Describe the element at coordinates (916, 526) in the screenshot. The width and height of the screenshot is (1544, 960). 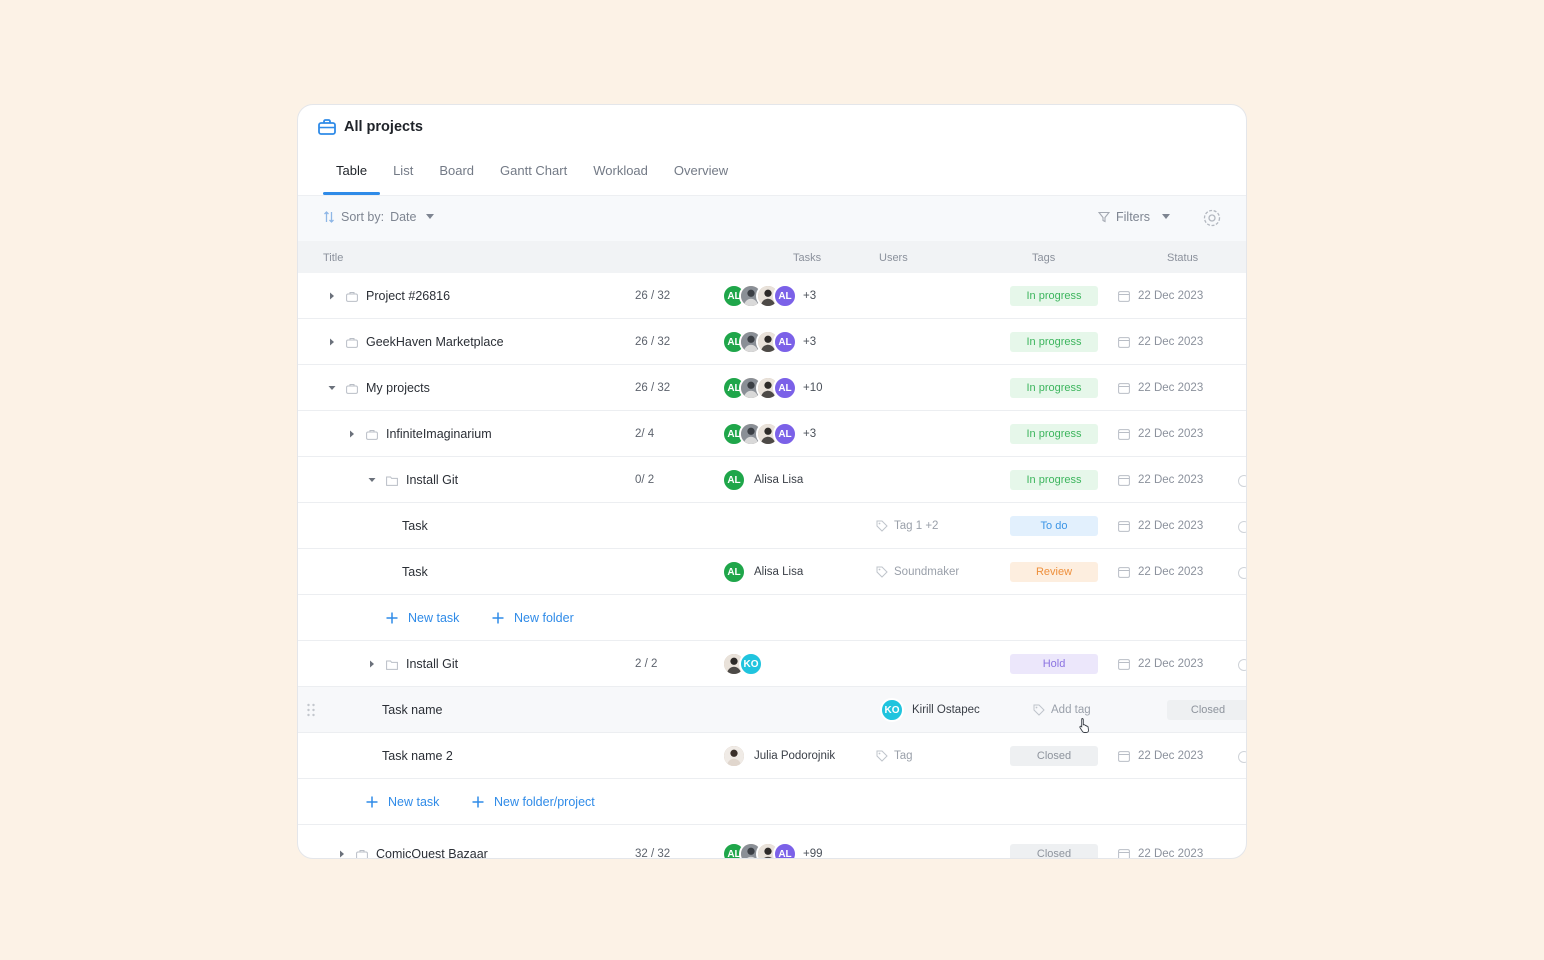
I see `tag-label: Tag 1 +2` at that location.